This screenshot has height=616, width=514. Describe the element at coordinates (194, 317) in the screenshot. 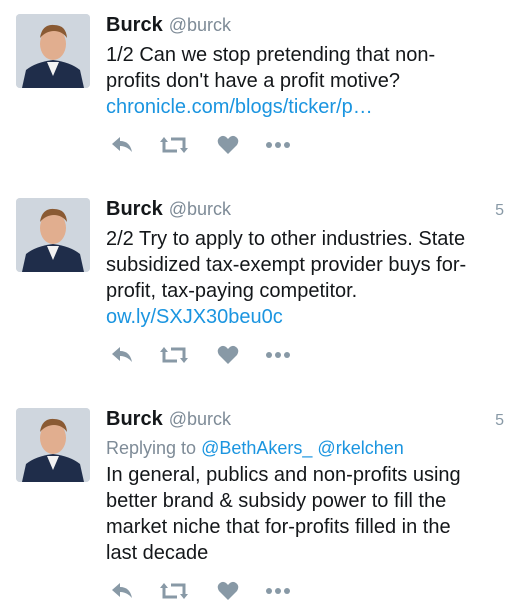

I see `tweet-link: ow.ly/SXJX30beu0c` at that location.